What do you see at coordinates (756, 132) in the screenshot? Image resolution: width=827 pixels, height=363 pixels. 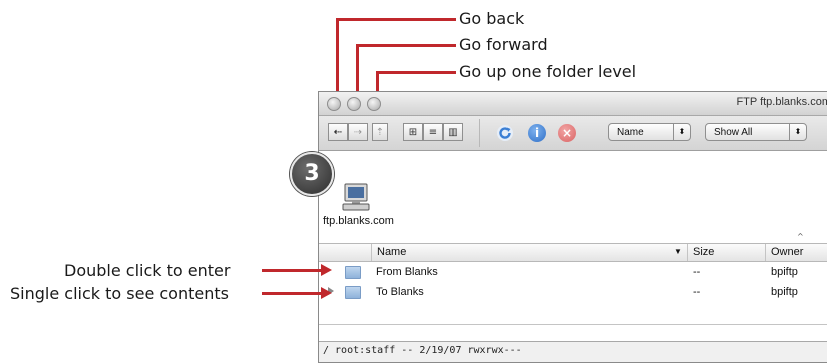 I see `filter-popup: Show All ⬍` at bounding box center [756, 132].